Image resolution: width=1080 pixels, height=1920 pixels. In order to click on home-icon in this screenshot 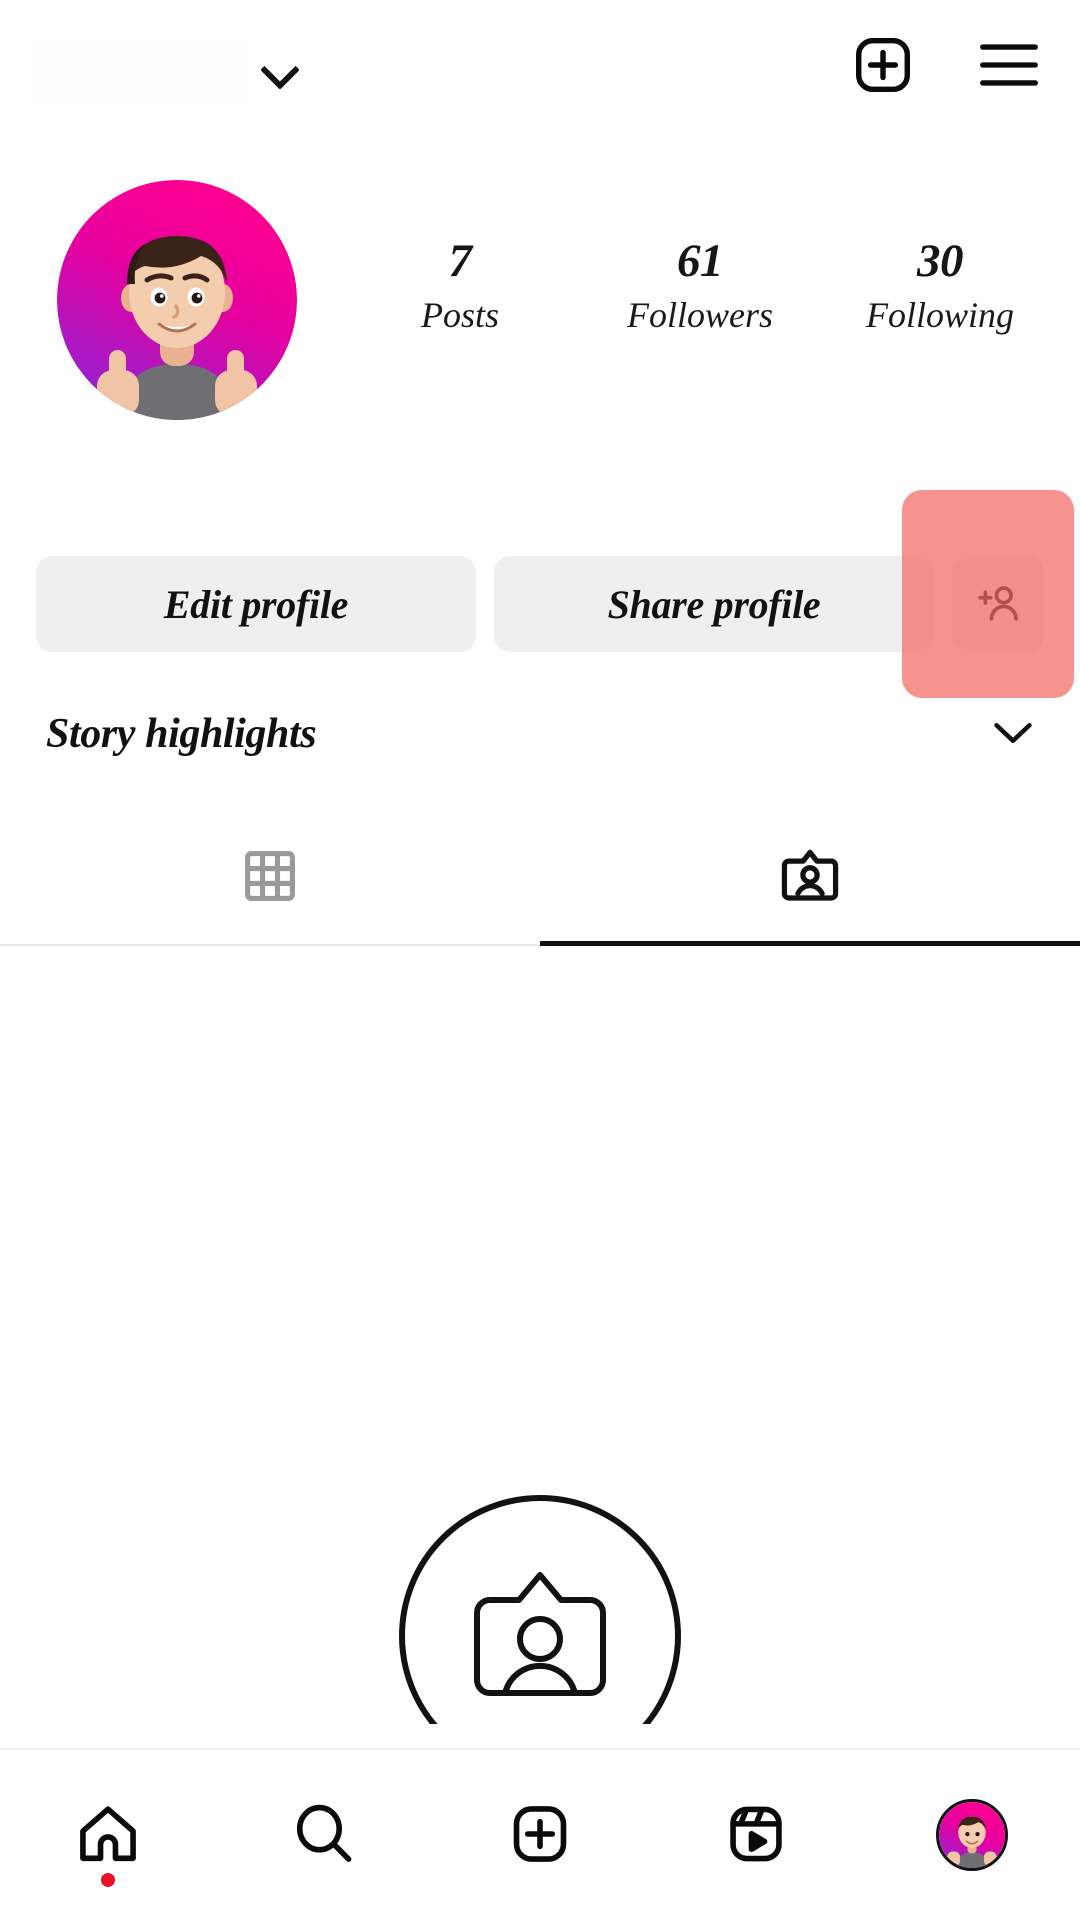, I will do `click(108, 1835)`.